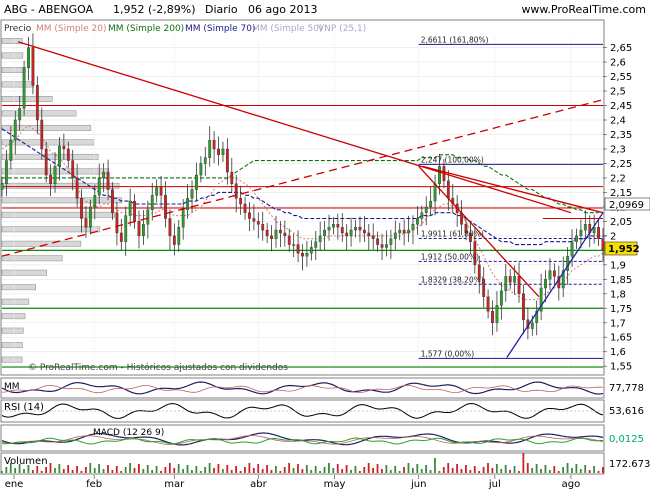 The width and height of the screenshot is (650, 490). Describe the element at coordinates (494, 484) in the screenshot. I see `time-tick-label: jul` at that location.